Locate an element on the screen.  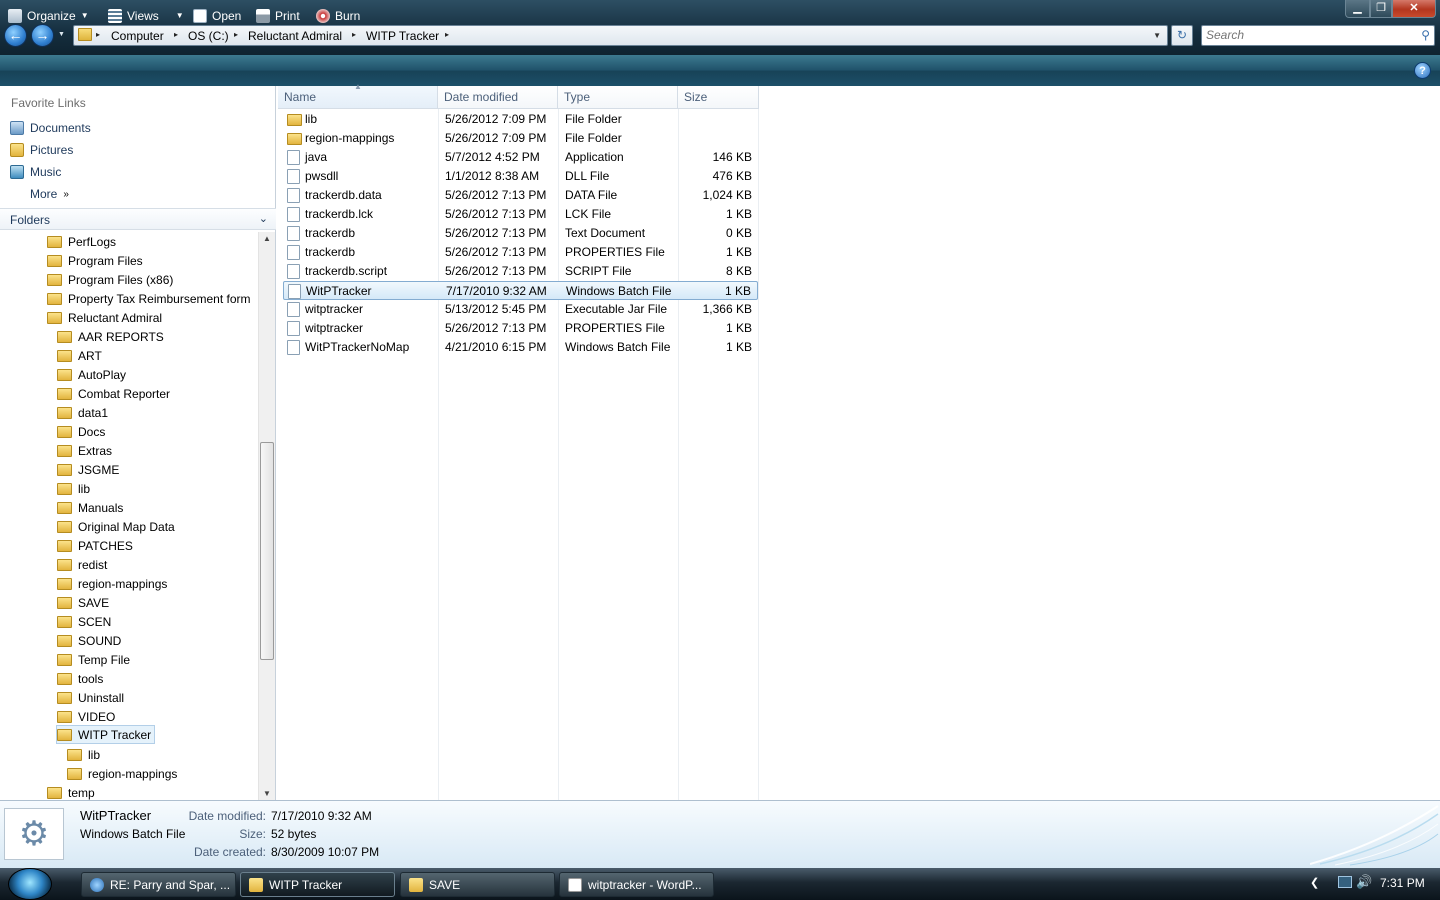
tree-item: Manuals is located at coordinates (90, 507).